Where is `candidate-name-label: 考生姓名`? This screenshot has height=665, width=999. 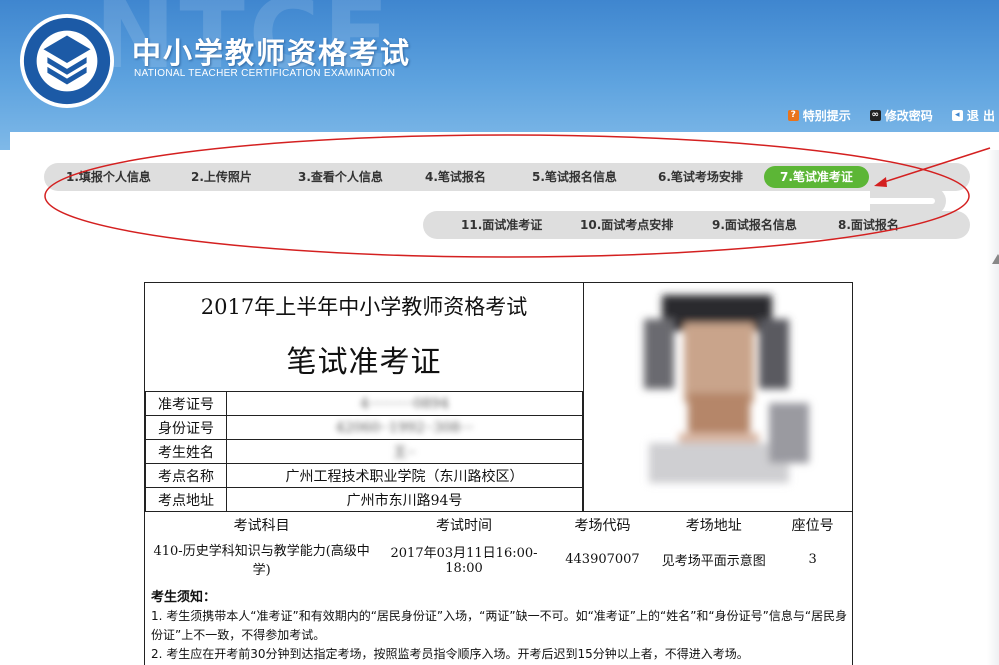 candidate-name-label: 考生姓名 is located at coordinates (186, 451).